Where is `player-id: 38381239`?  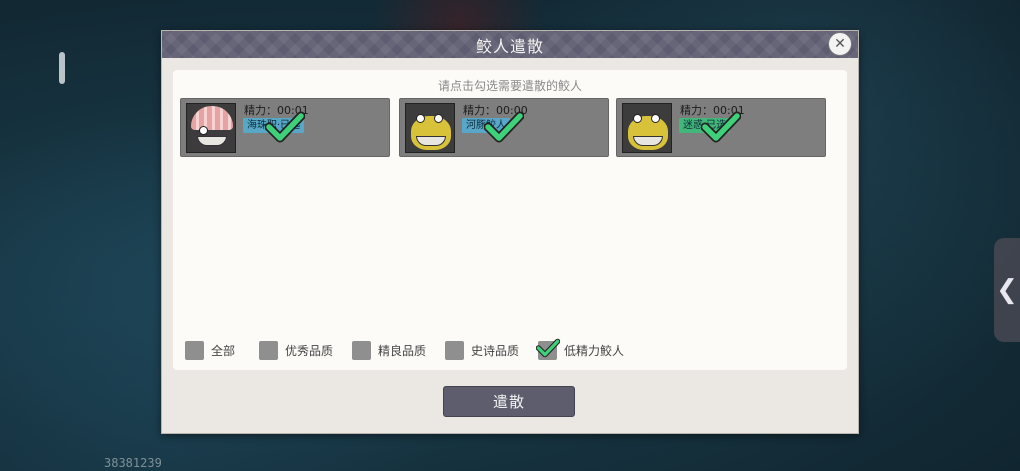 player-id: 38381239 is located at coordinates (133, 463).